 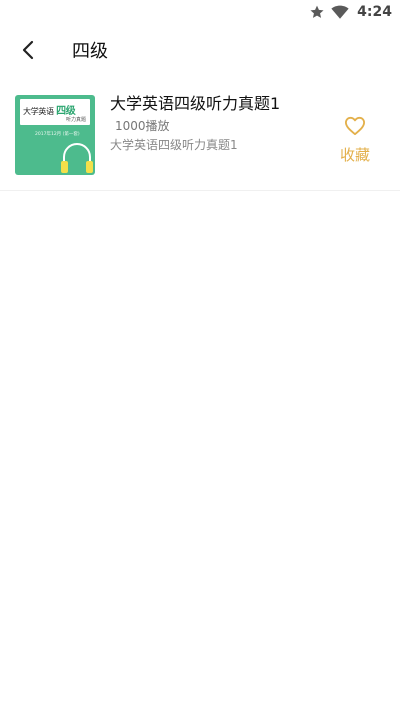 I want to click on chevron-left-icon, so click(x=28, y=52).